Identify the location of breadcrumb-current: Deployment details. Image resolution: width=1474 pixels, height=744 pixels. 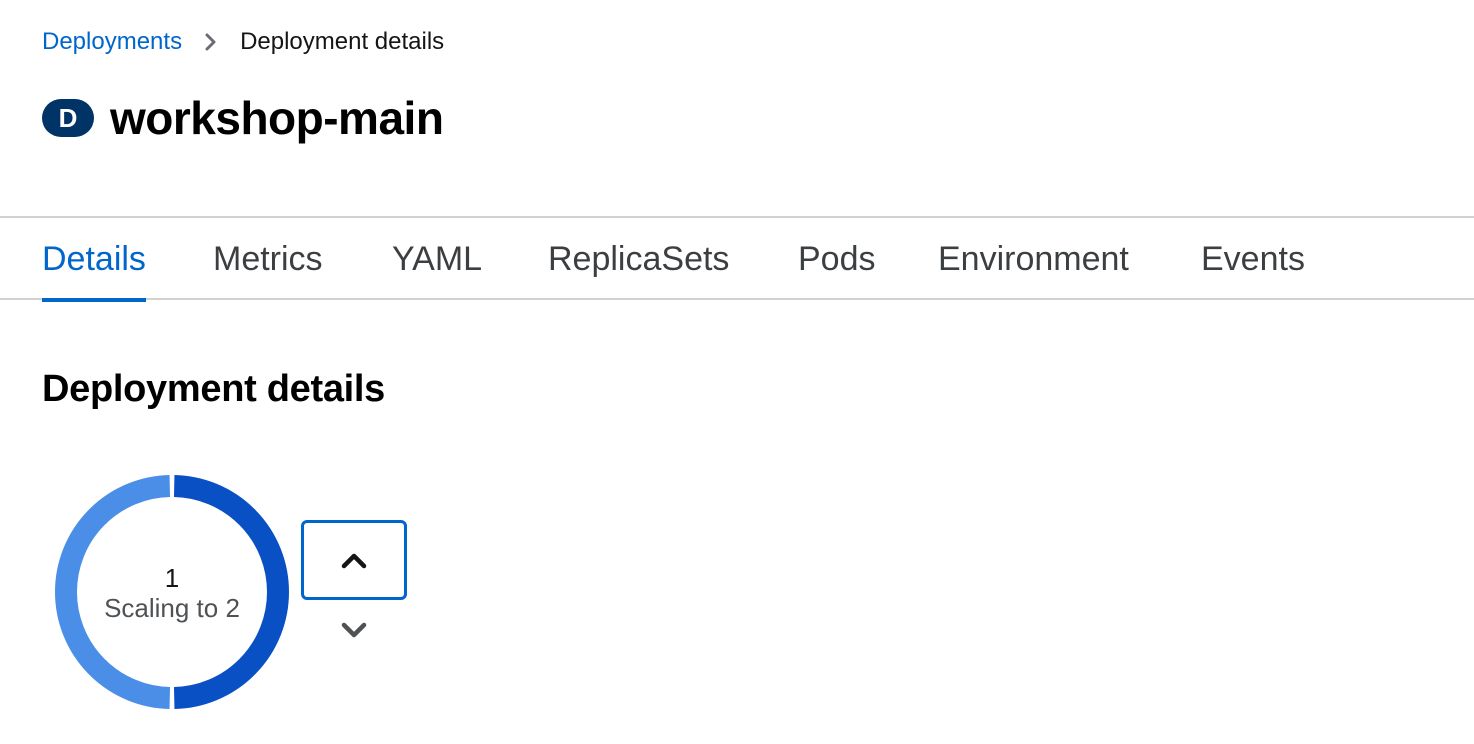
(342, 41).